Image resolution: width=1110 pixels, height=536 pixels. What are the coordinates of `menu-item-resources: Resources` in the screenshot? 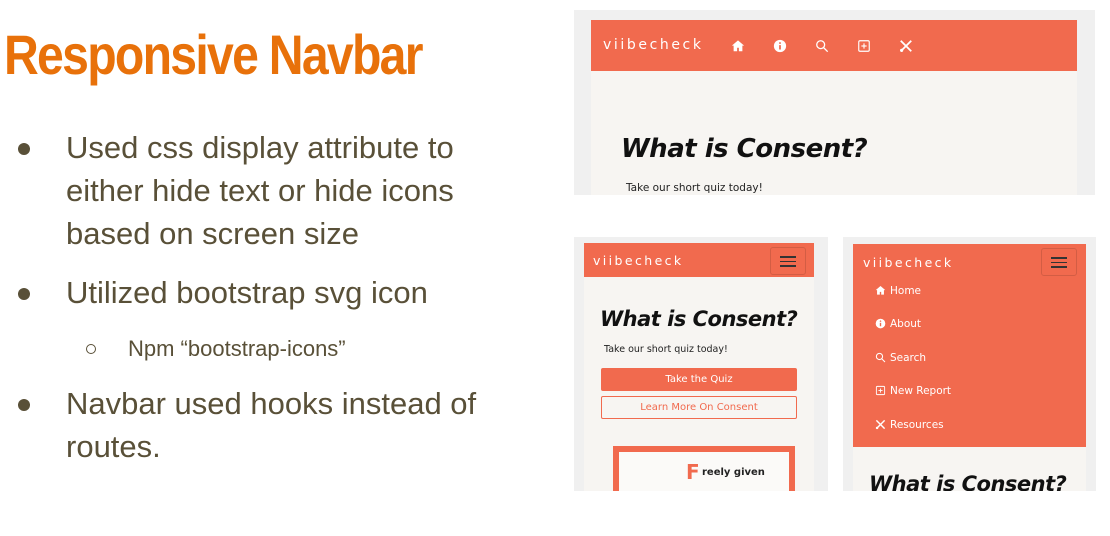 It's located at (909, 425).